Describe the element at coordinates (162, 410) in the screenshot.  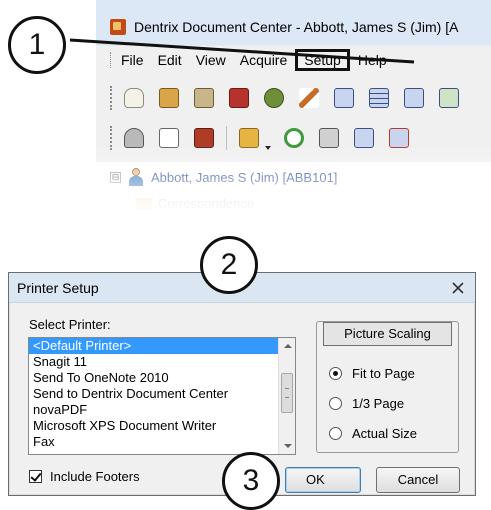
I see `printer-item: novaPDF` at that location.